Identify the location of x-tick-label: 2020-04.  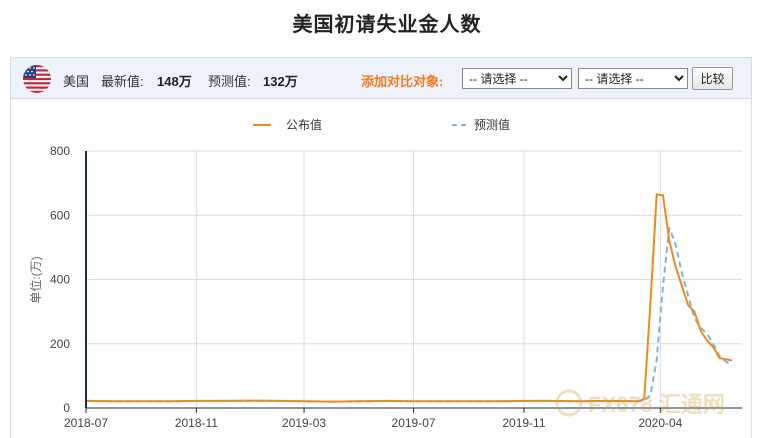
(660, 423).